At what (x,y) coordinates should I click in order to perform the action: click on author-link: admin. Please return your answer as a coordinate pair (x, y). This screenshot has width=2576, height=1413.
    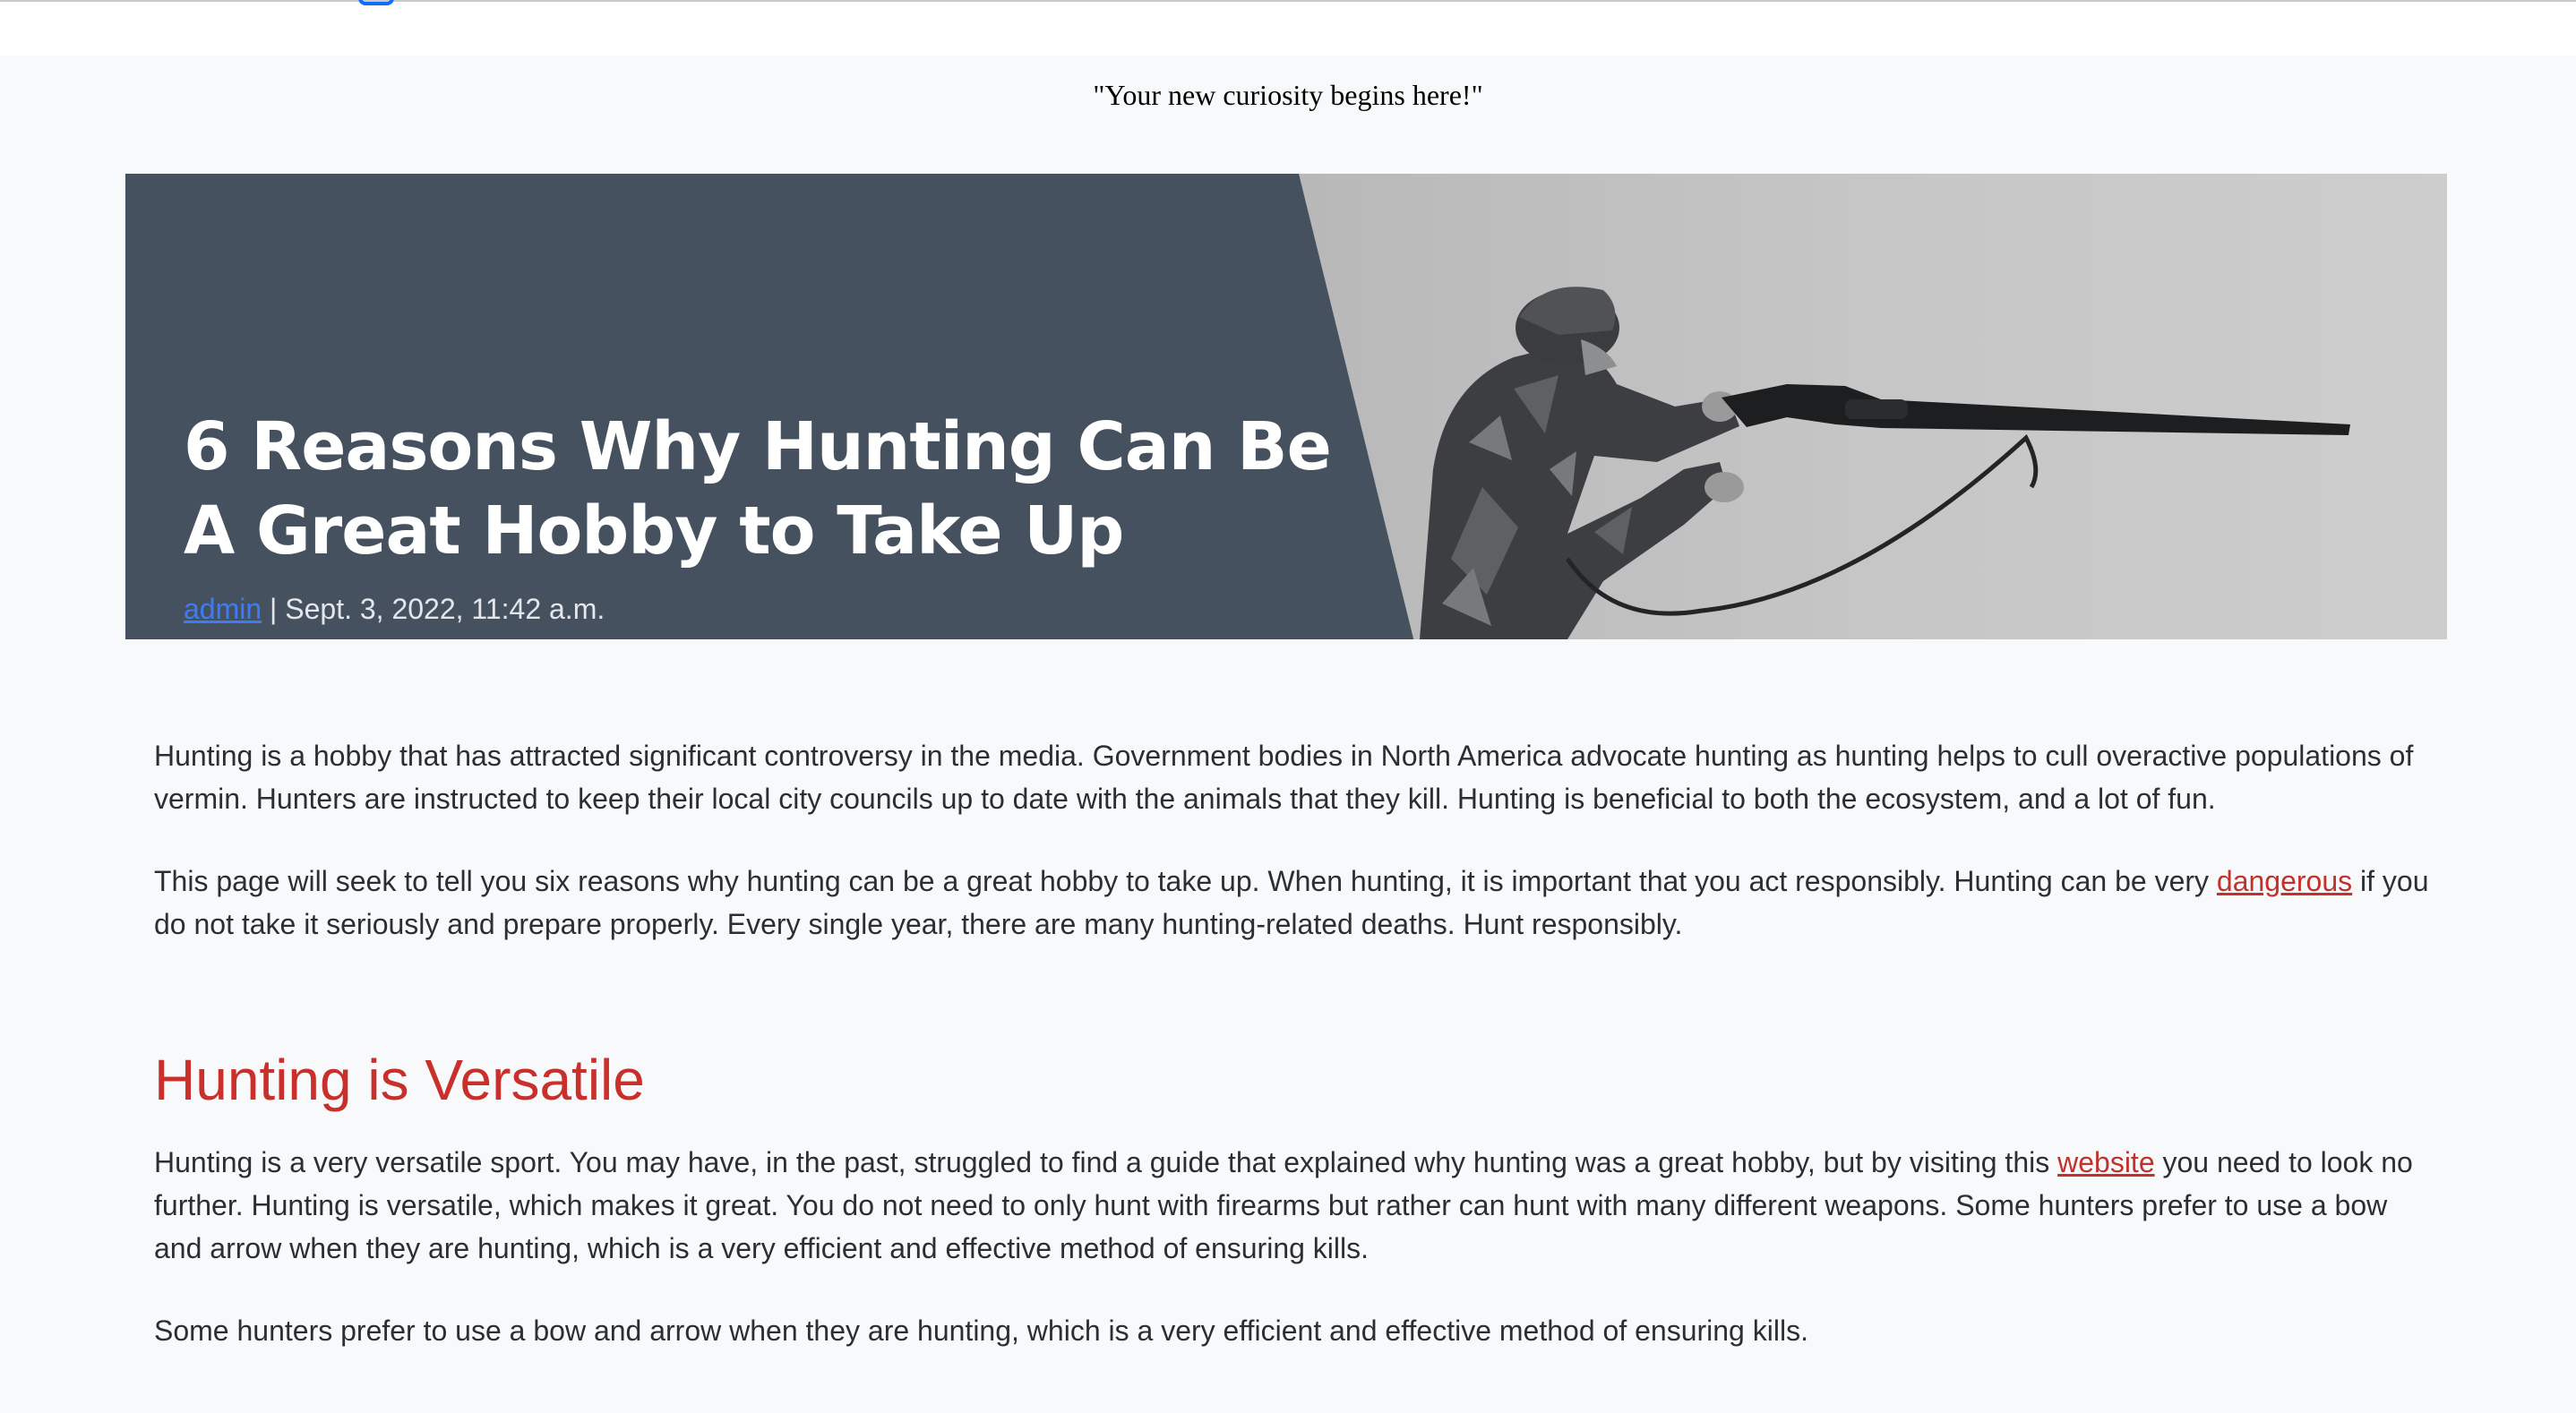
    Looking at the image, I should click on (223, 609).